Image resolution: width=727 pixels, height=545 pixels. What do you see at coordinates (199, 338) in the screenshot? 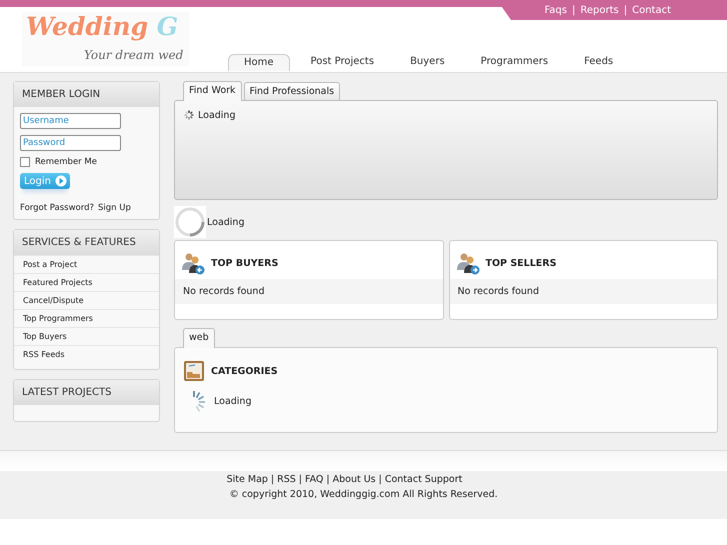
I see `tab: web` at bounding box center [199, 338].